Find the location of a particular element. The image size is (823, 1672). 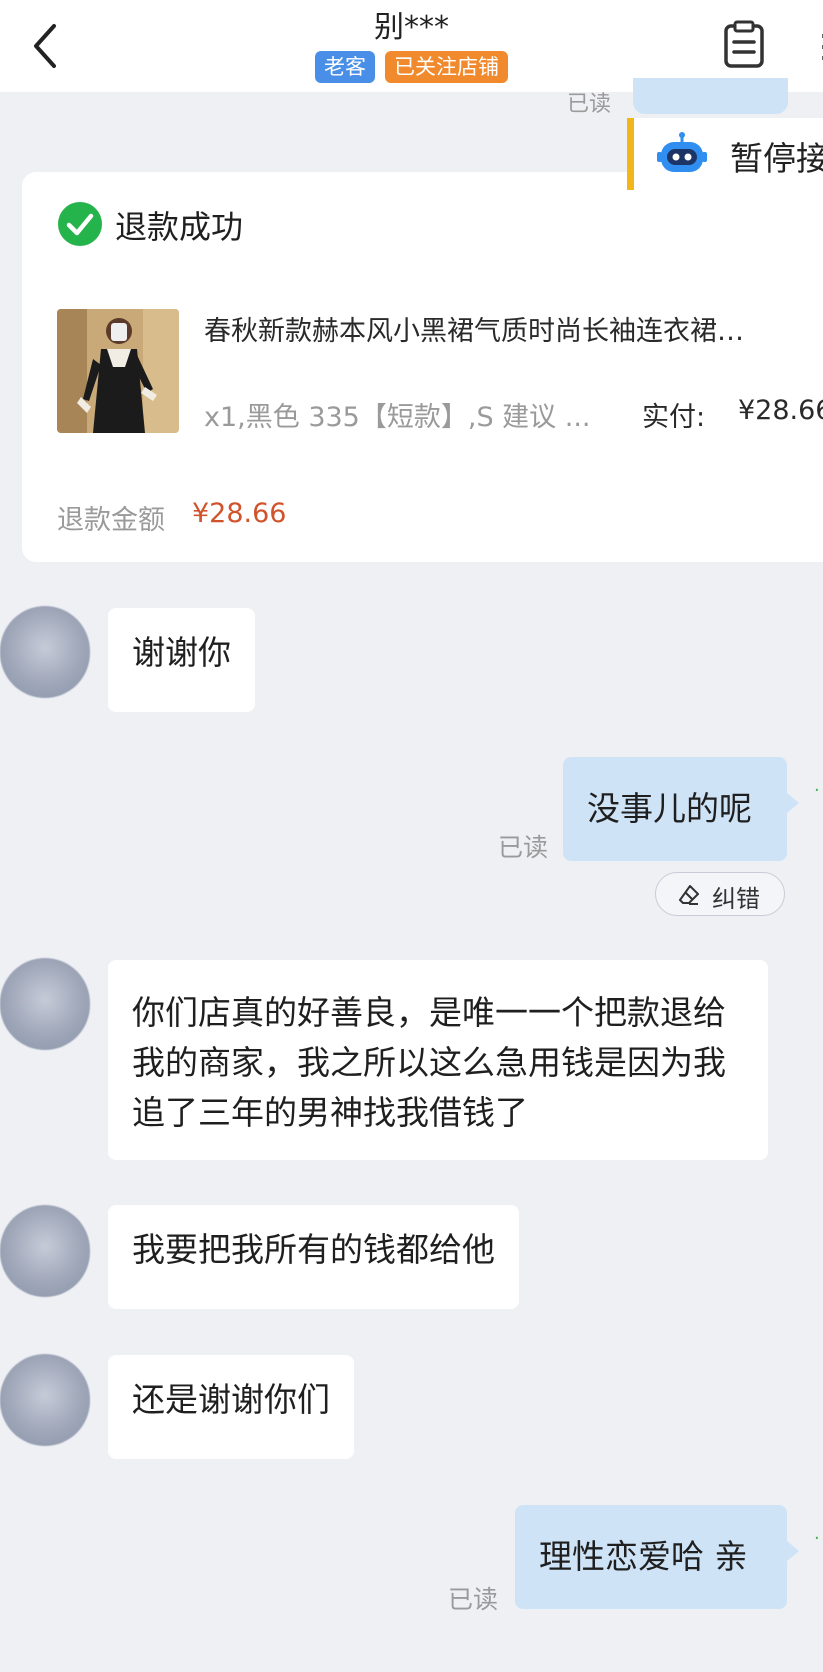

incoming-message: 我要把我所有的钱都给他 is located at coordinates (313, 1257).